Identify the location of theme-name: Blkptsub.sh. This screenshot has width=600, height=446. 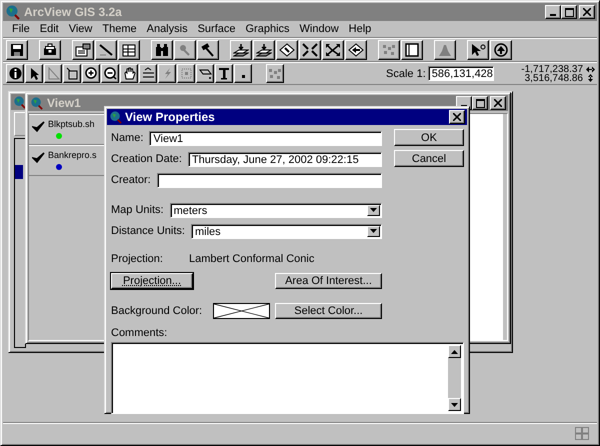
(71, 124).